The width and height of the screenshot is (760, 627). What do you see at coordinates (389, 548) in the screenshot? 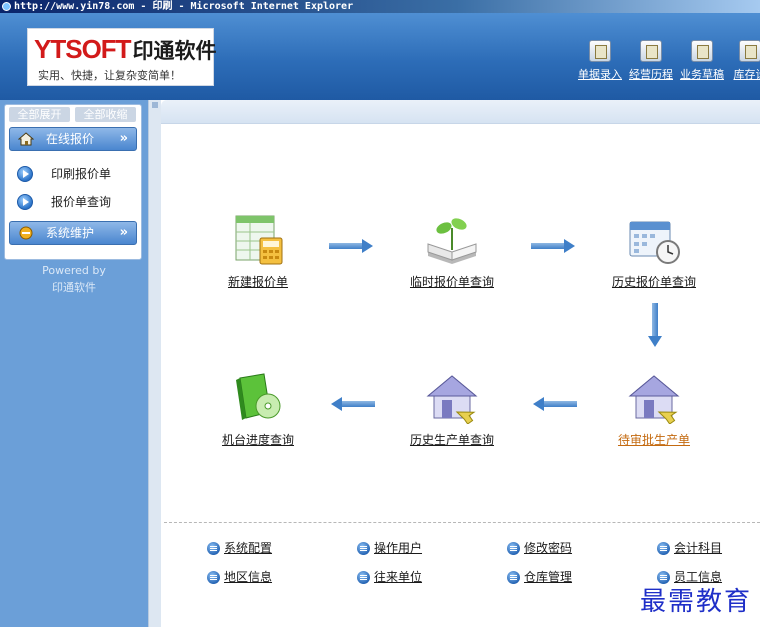
I see `quick-link-operators: 操作用户` at bounding box center [389, 548].